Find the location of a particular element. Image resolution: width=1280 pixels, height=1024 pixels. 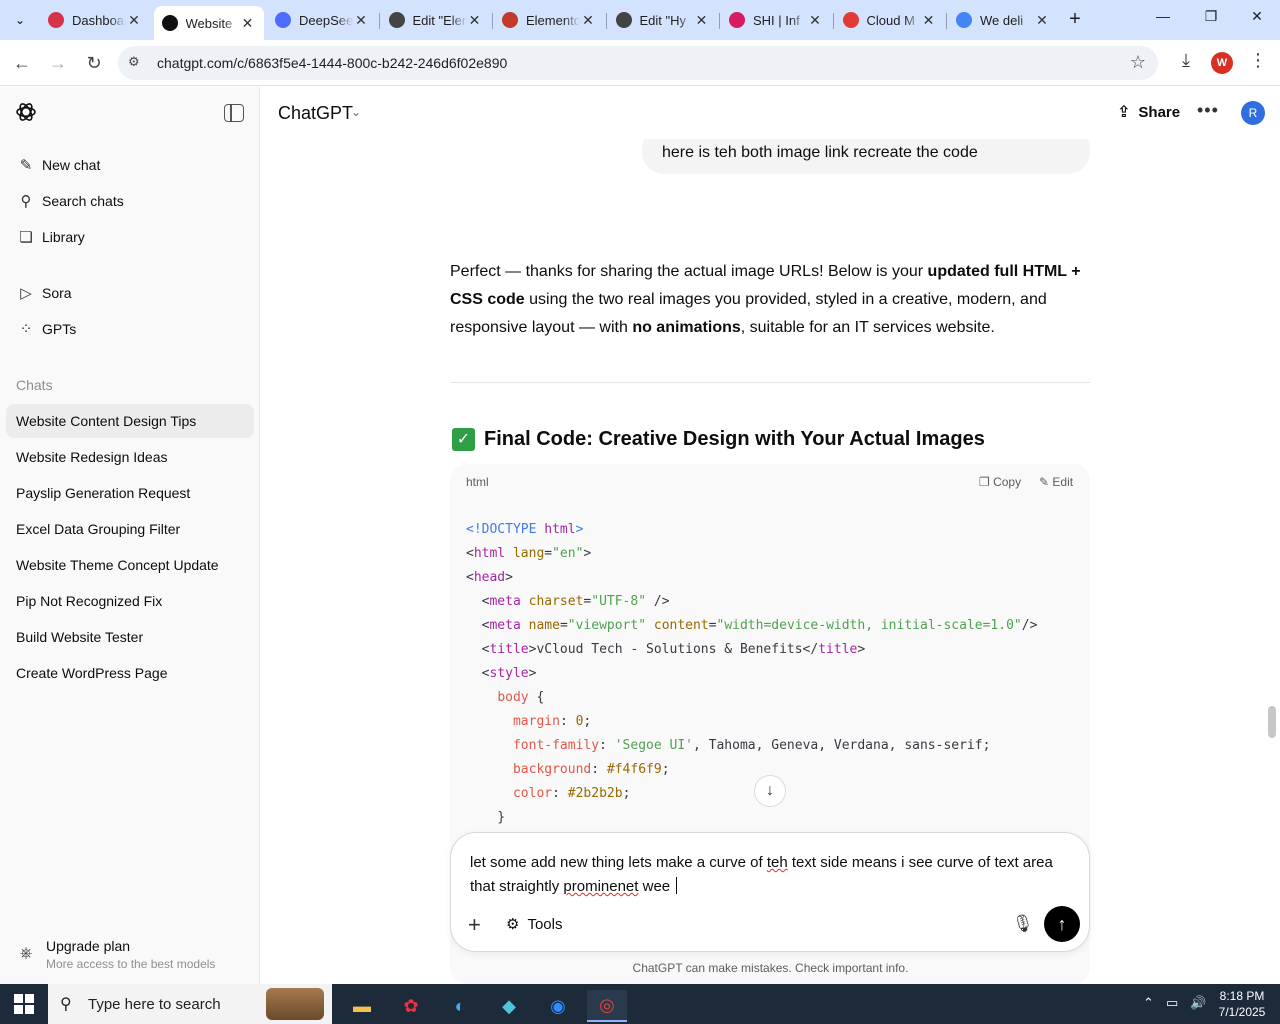

prompt-text: wee is located at coordinates (656, 886).